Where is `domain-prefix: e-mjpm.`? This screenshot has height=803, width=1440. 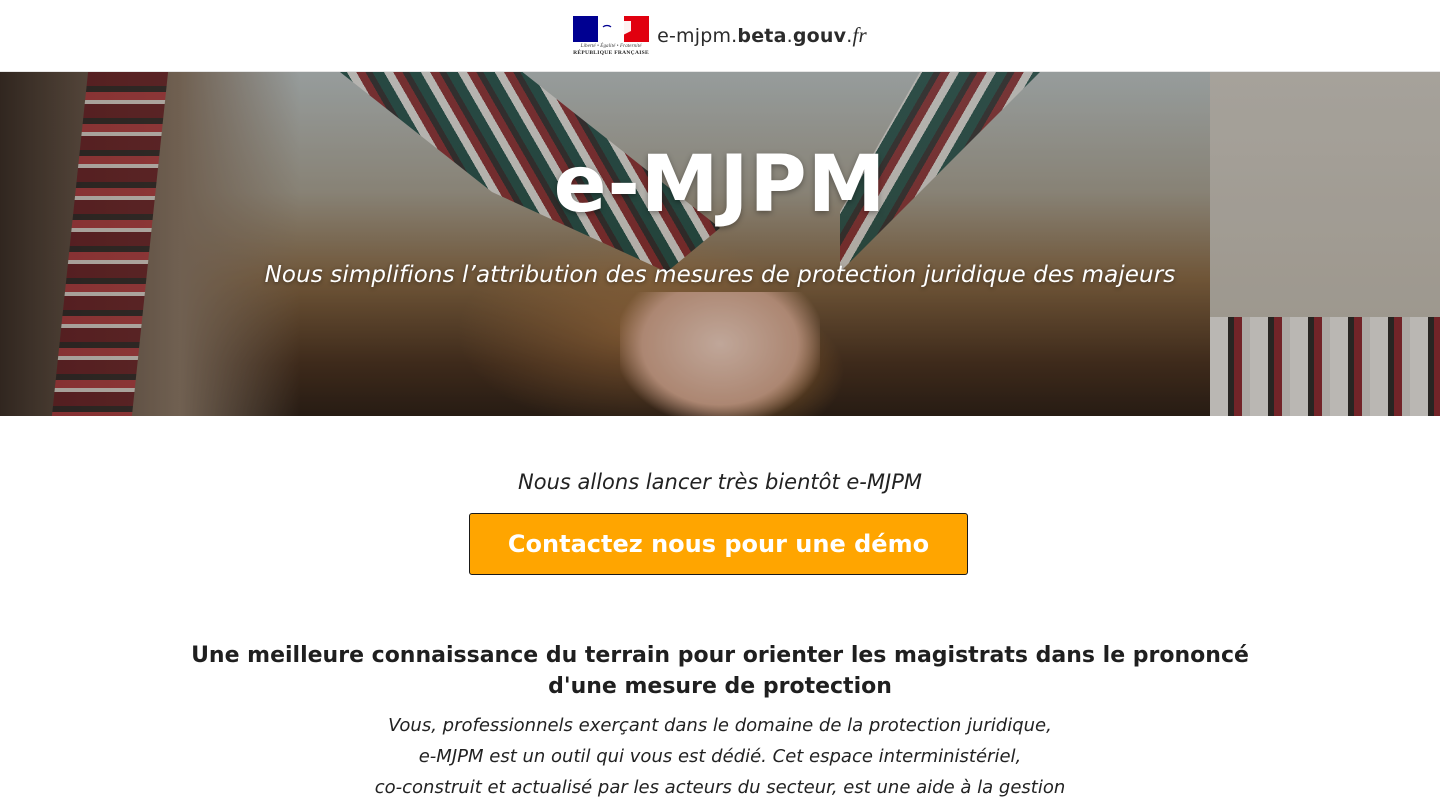
domain-prefix: e-mjpm. is located at coordinates (697, 36).